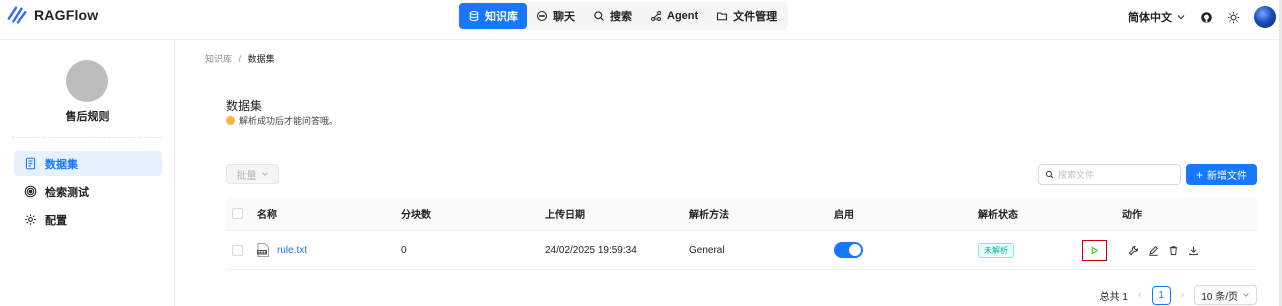 This screenshot has height=306, width=1282. Describe the element at coordinates (1163, 250) in the screenshot. I see `row-actions` at that location.